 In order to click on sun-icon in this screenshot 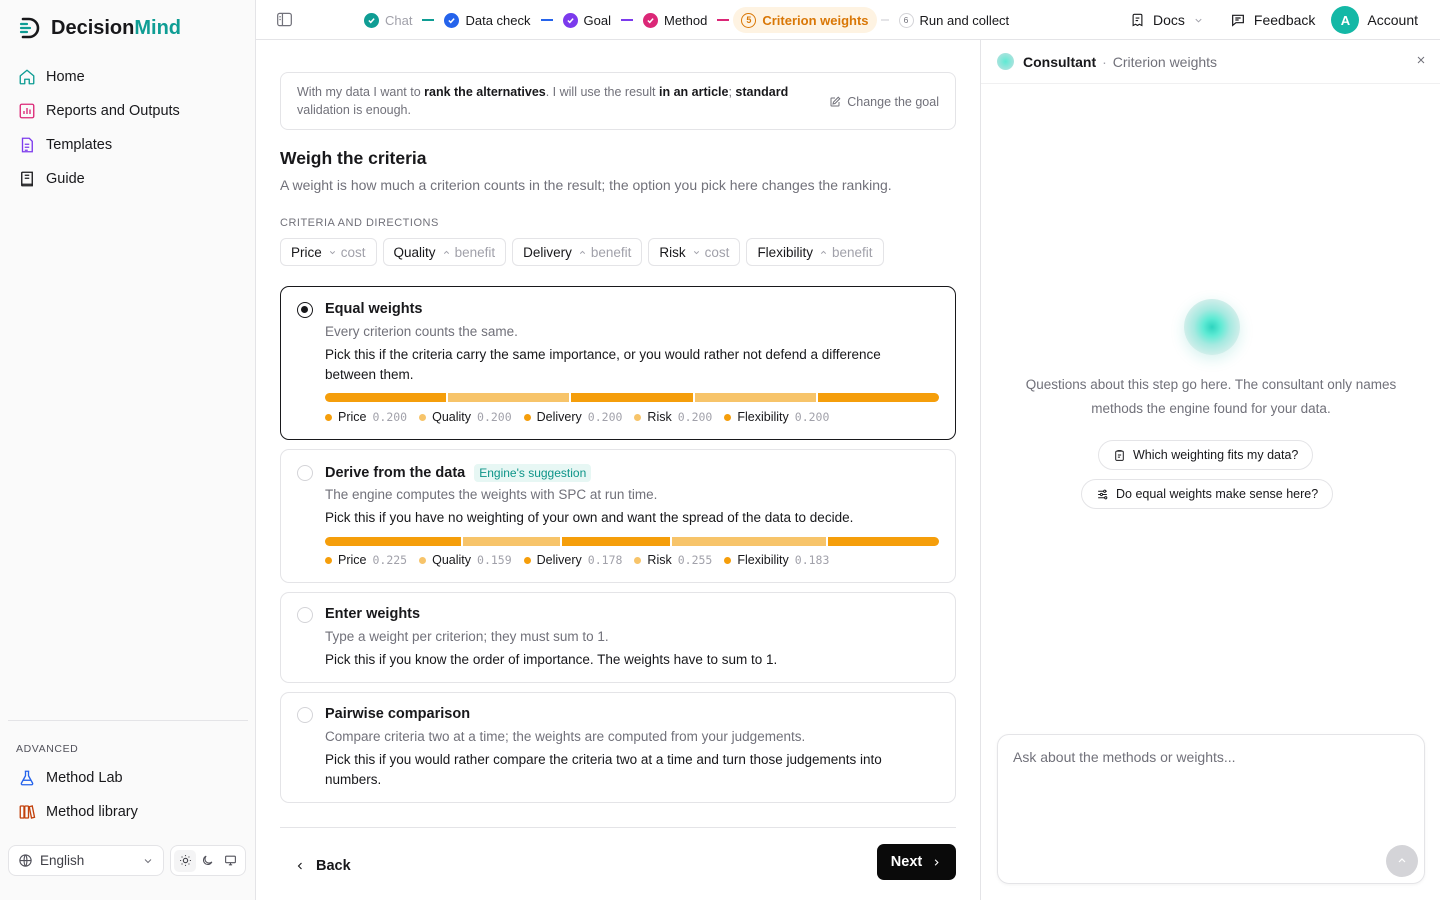, I will do `click(185, 860)`.